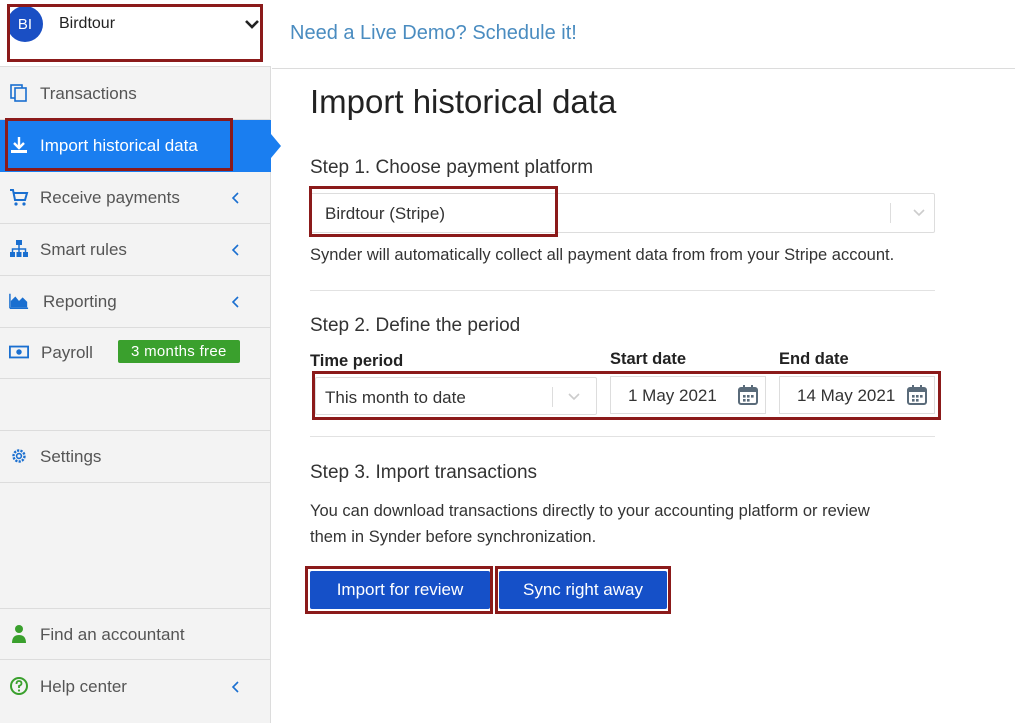 The height and width of the screenshot is (723, 1015). What do you see at coordinates (433, 33) in the screenshot?
I see `live-demo-link: Need a Live Demo? Schedule it!` at bounding box center [433, 33].